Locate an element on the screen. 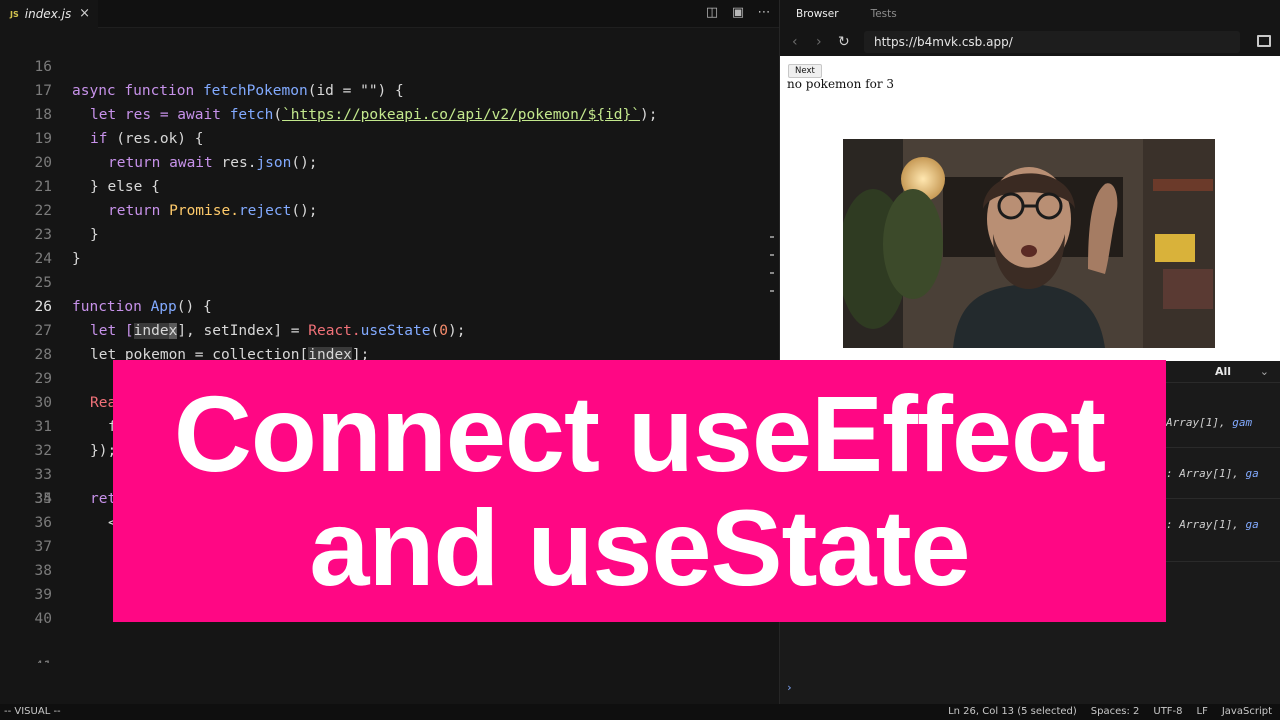 This screenshot has height=720, width=1280. encoding: UTF-8 is located at coordinates (1167, 711).